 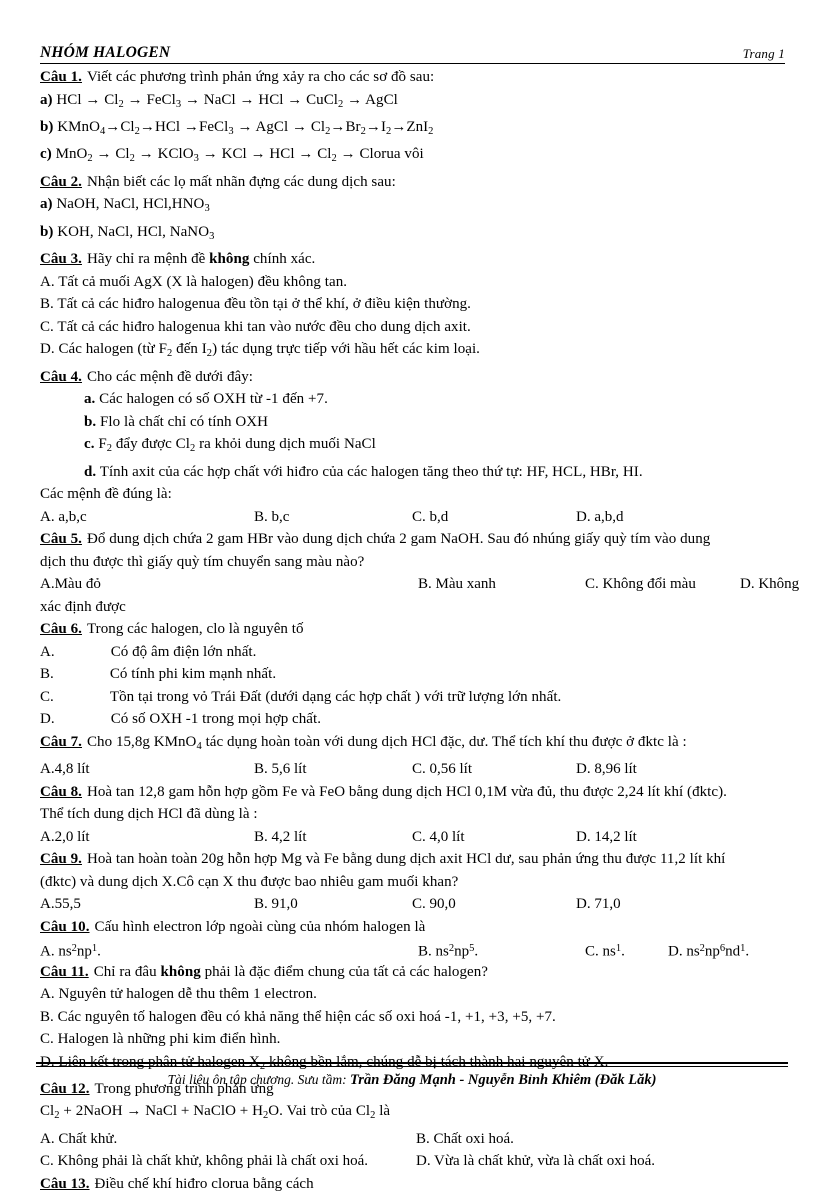 What do you see at coordinates (90, 471) in the screenshot?
I see `statement-marker: d.` at bounding box center [90, 471].